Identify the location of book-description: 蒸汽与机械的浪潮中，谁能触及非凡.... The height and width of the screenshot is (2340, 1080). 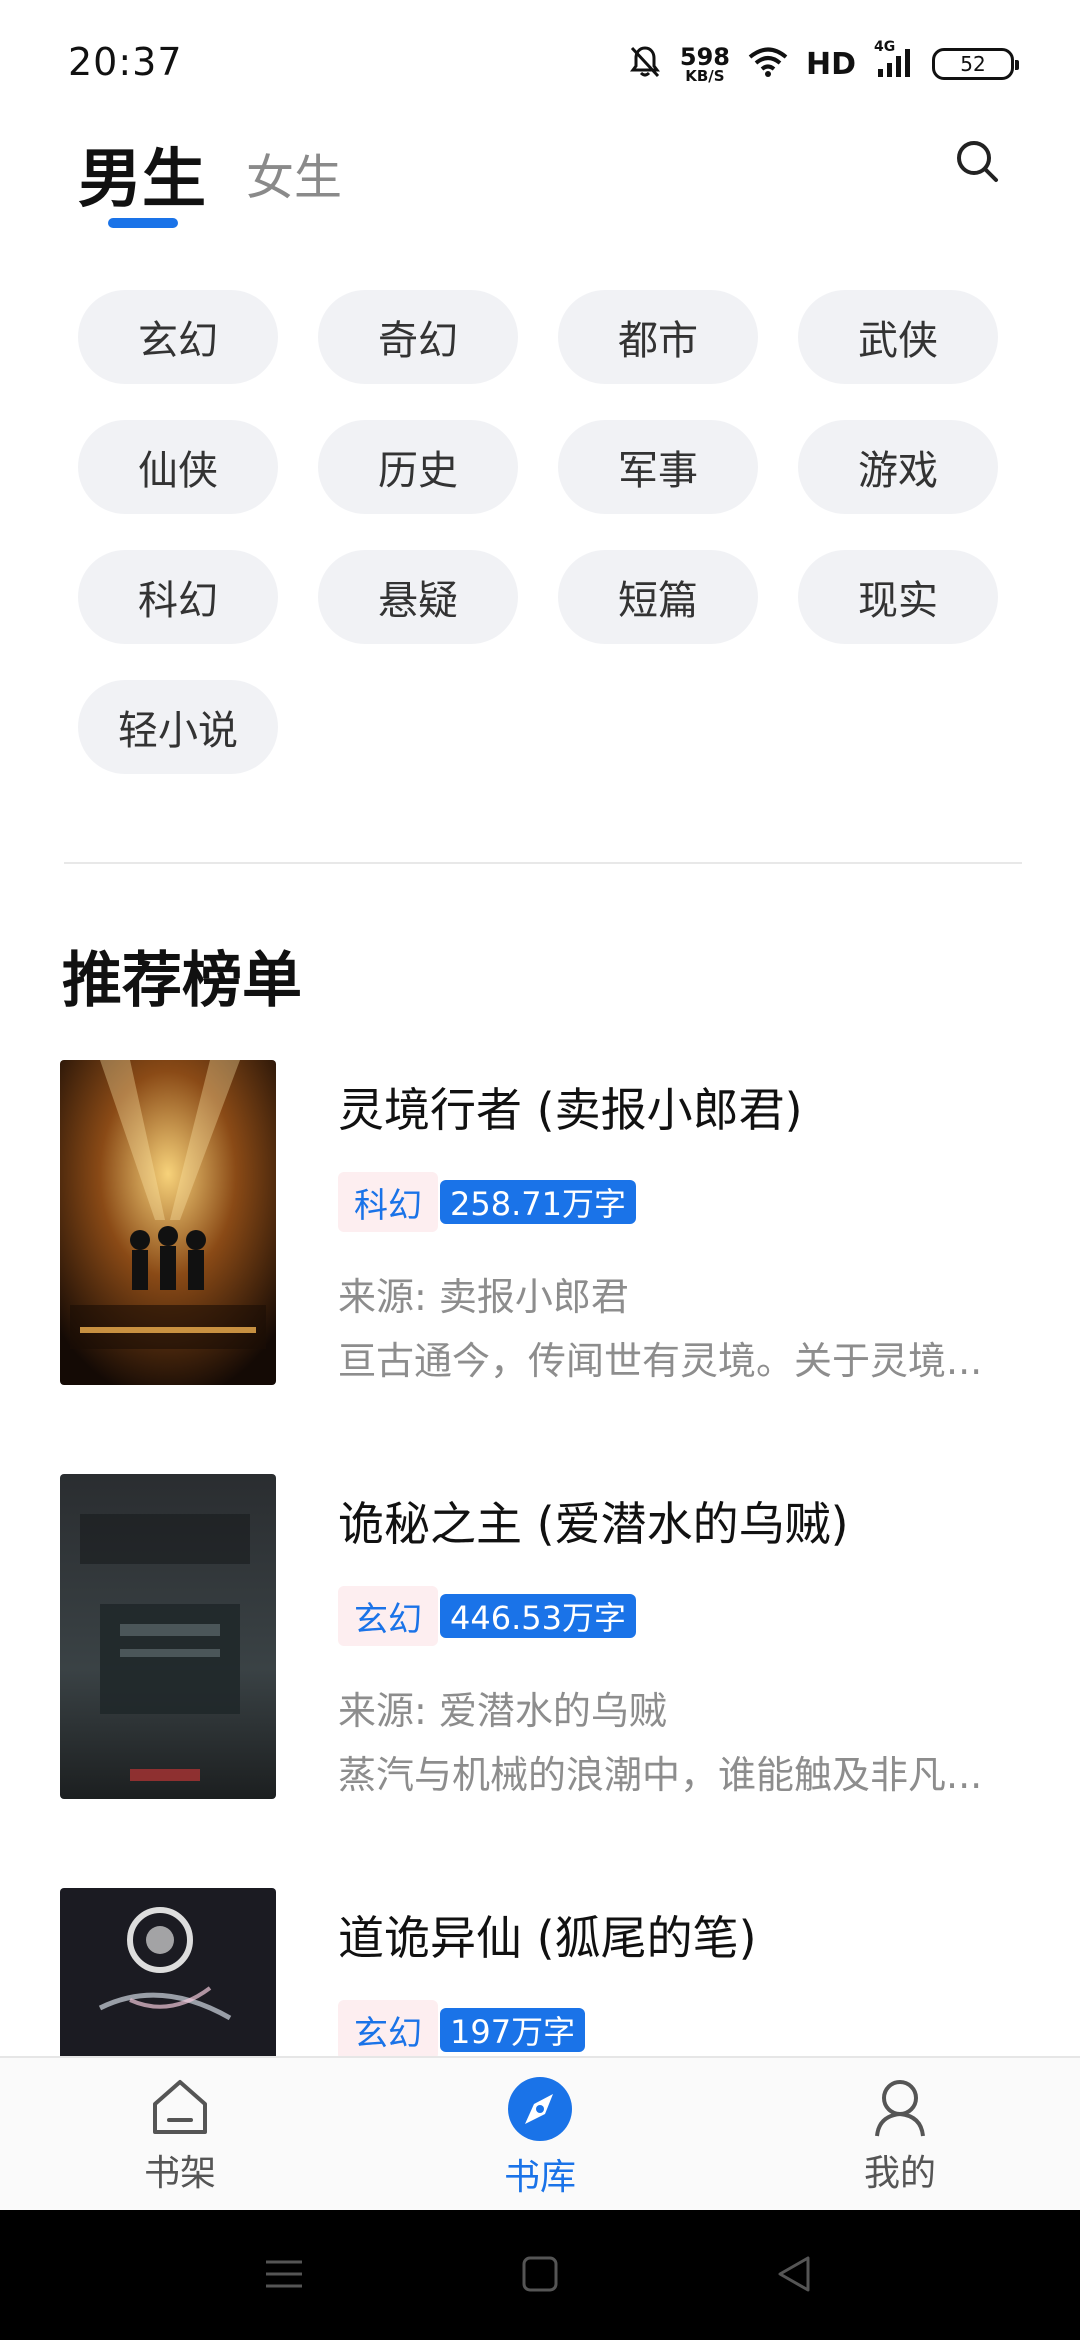
(660, 1775).